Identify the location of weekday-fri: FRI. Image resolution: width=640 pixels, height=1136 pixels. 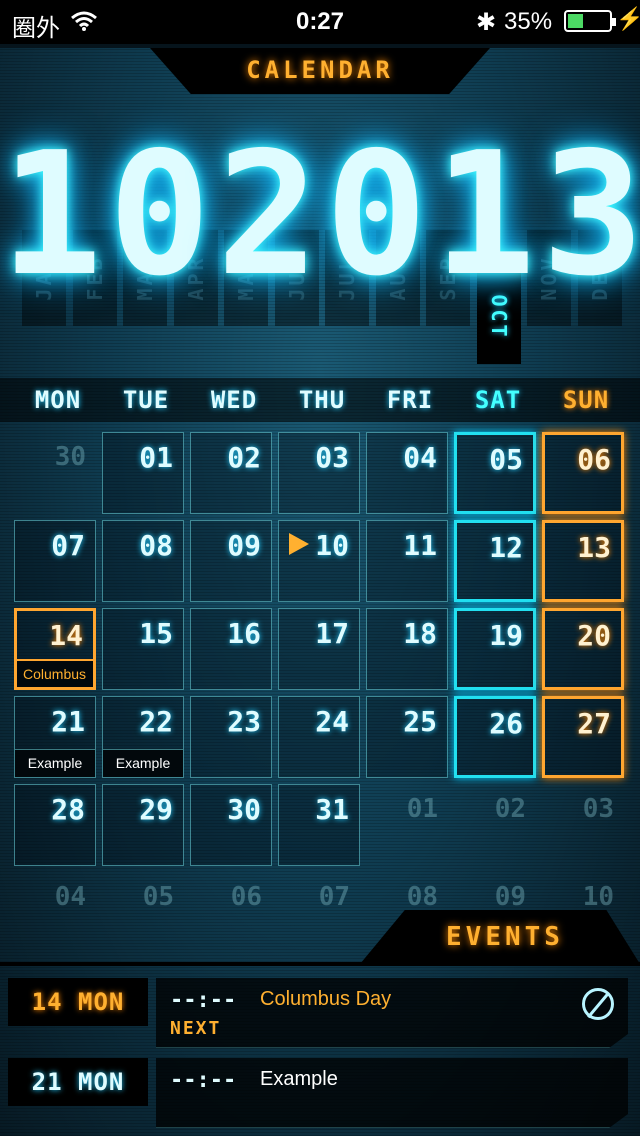
(410, 400).